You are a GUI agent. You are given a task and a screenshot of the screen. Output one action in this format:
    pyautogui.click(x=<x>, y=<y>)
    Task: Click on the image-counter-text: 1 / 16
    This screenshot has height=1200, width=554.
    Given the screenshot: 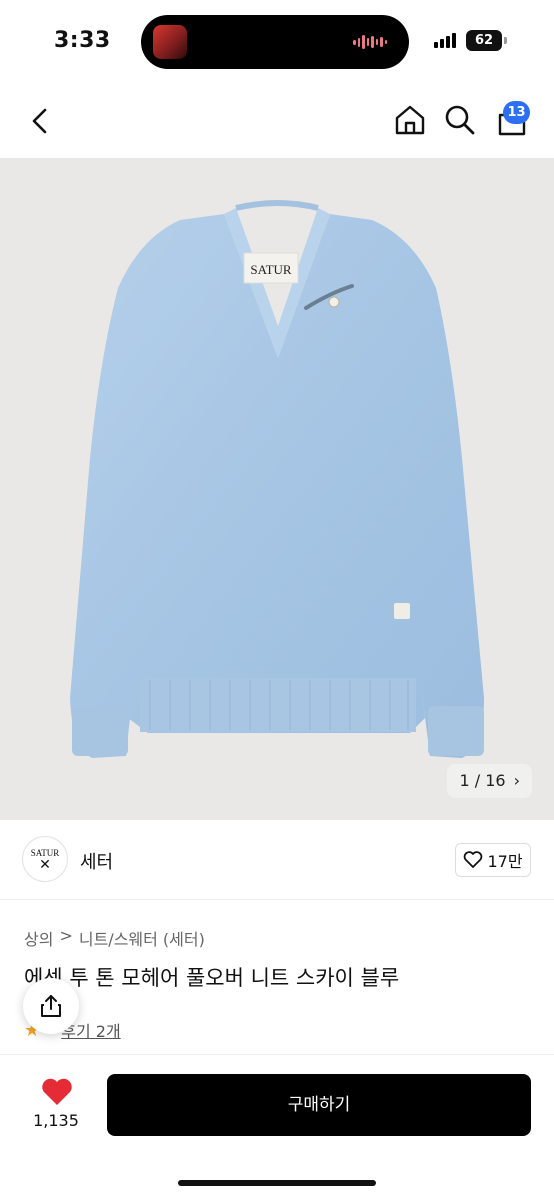 What is the action you would take?
    pyautogui.click(x=482, y=780)
    